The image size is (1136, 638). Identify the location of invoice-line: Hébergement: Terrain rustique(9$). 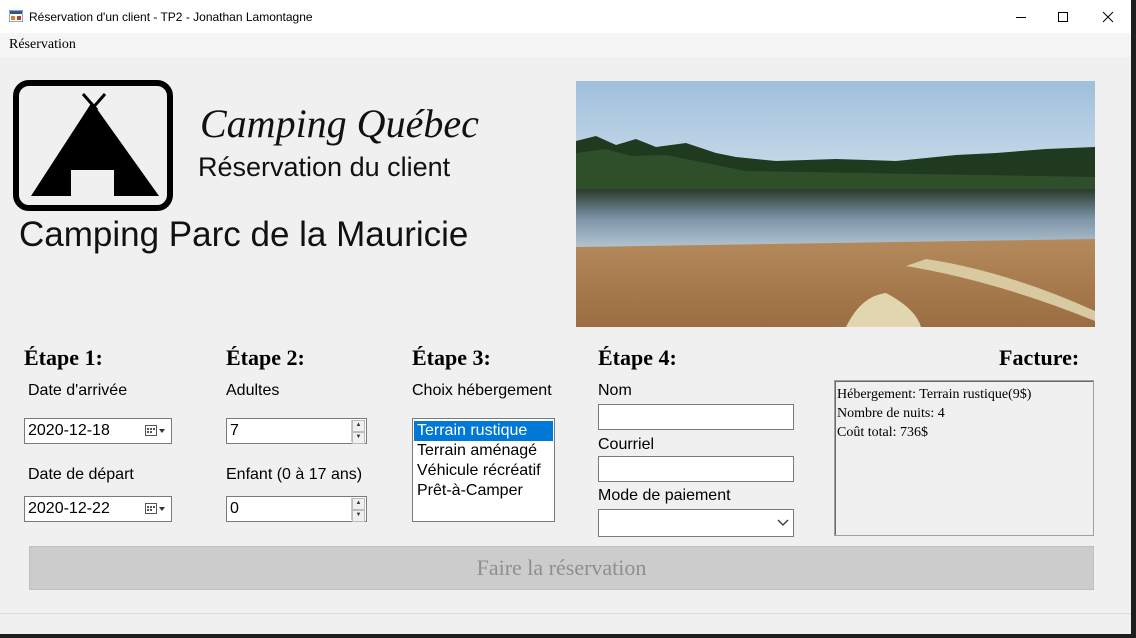
(934, 394).